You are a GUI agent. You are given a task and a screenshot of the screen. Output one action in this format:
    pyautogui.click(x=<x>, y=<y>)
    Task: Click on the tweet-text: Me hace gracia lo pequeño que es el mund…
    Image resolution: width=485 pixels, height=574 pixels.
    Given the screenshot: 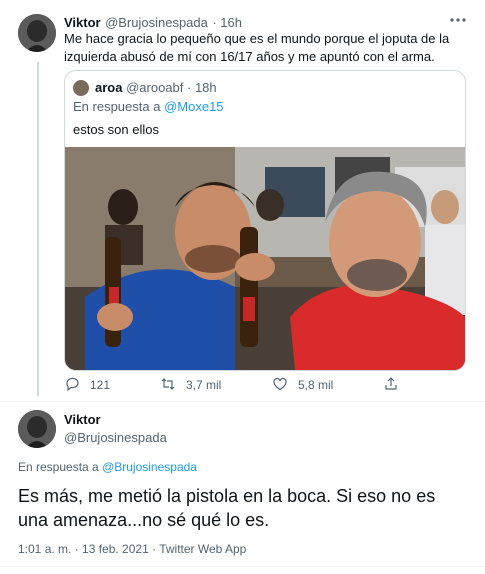 What is the action you would take?
    pyautogui.click(x=257, y=47)
    